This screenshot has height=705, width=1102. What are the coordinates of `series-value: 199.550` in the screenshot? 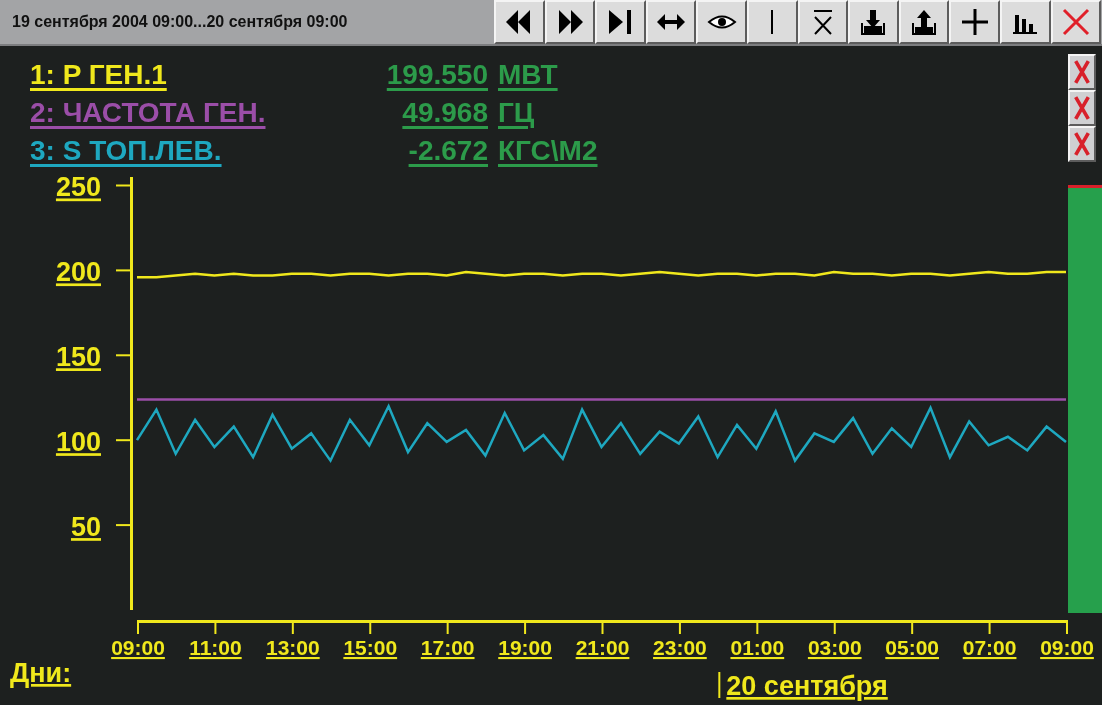 It's located at (437, 75).